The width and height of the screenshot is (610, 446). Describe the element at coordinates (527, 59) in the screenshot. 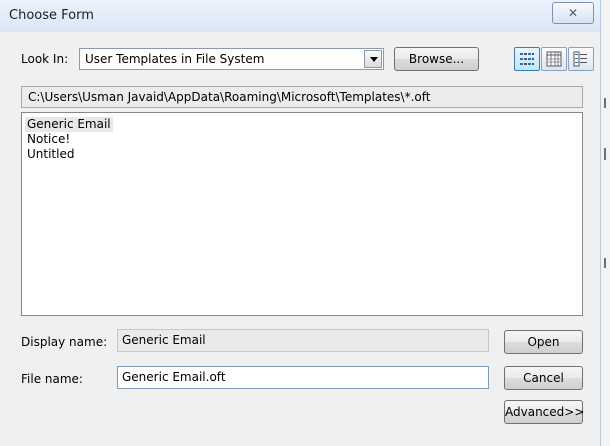

I see `list-view-icon` at that location.